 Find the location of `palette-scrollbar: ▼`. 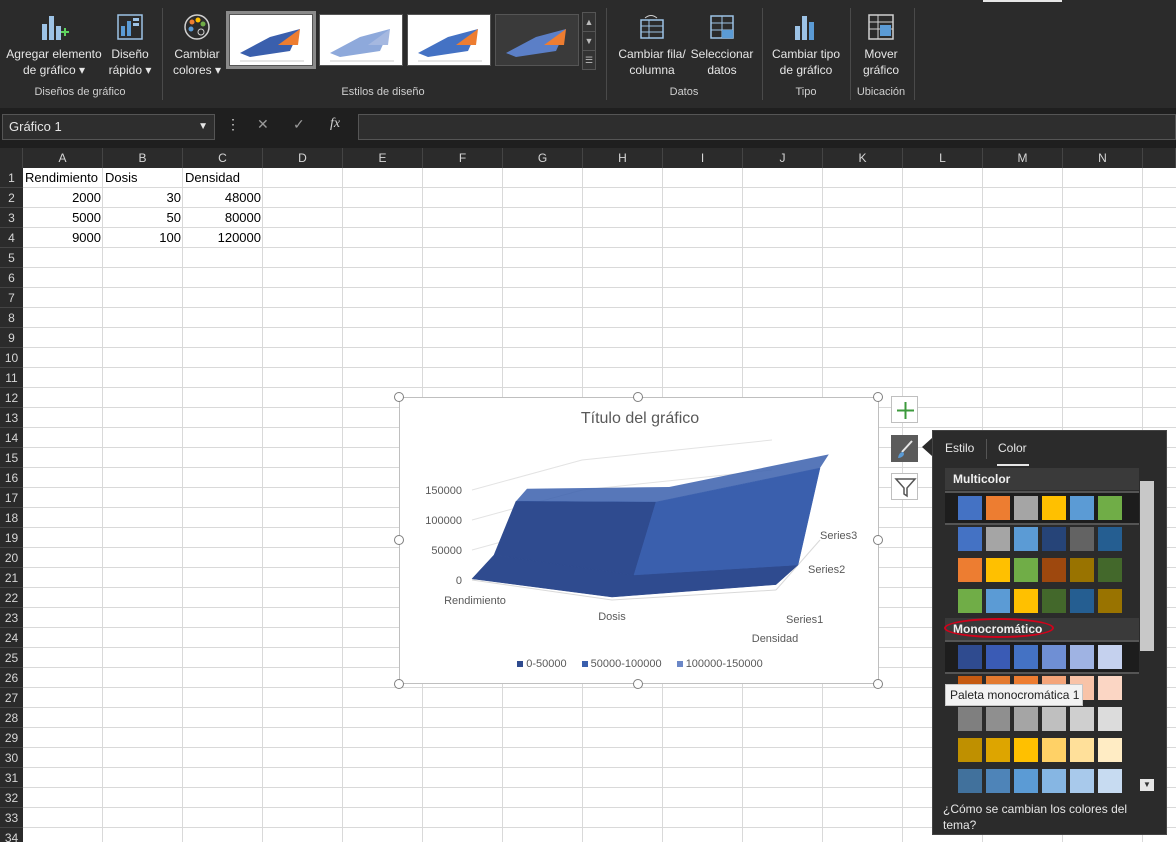

palette-scrollbar: ▼ is located at coordinates (1147, 632).